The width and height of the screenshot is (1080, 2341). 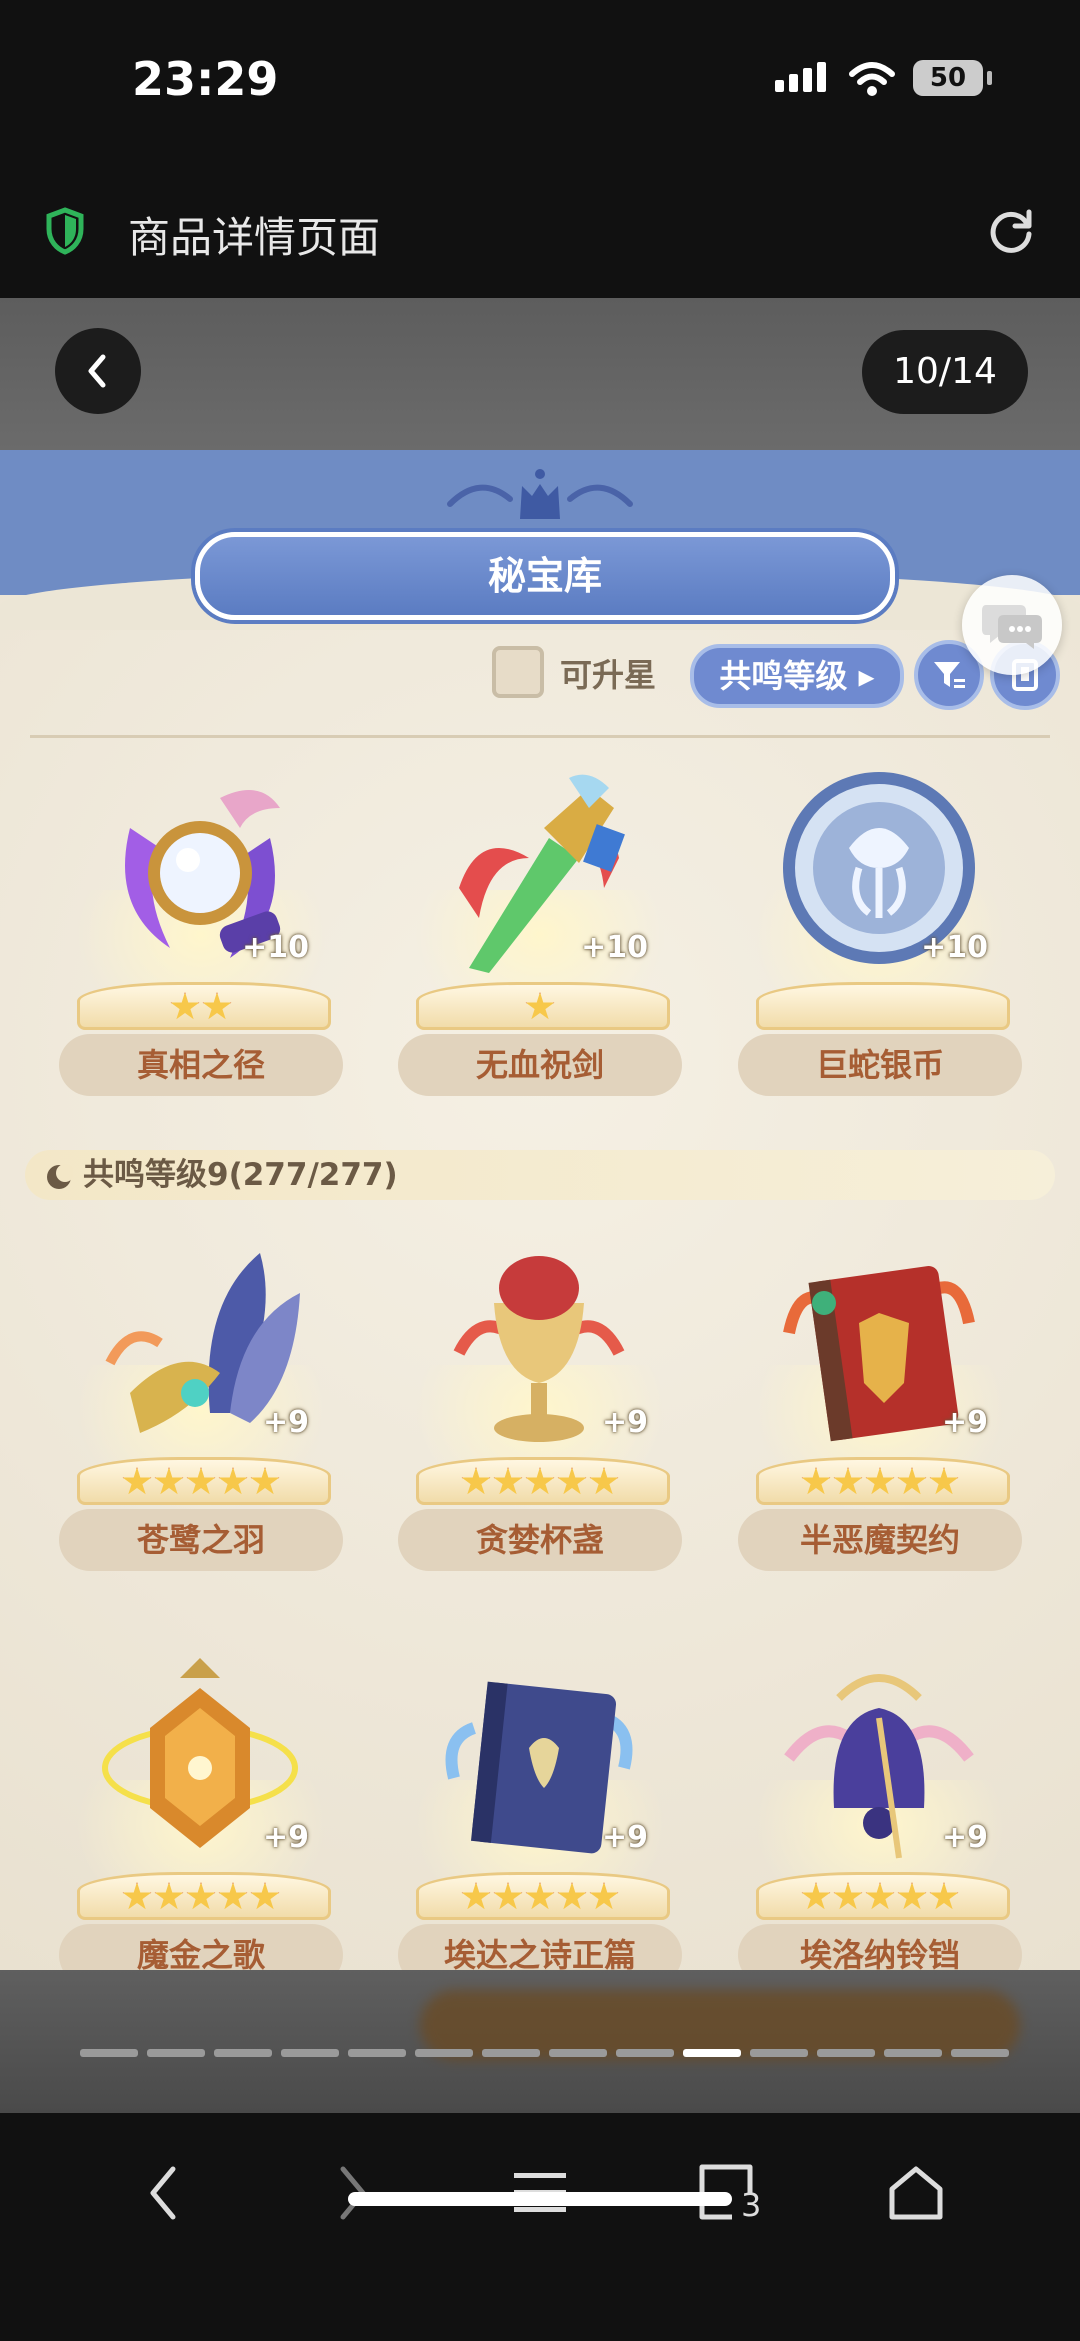 I want to click on chat-button, so click(x=1012, y=625).